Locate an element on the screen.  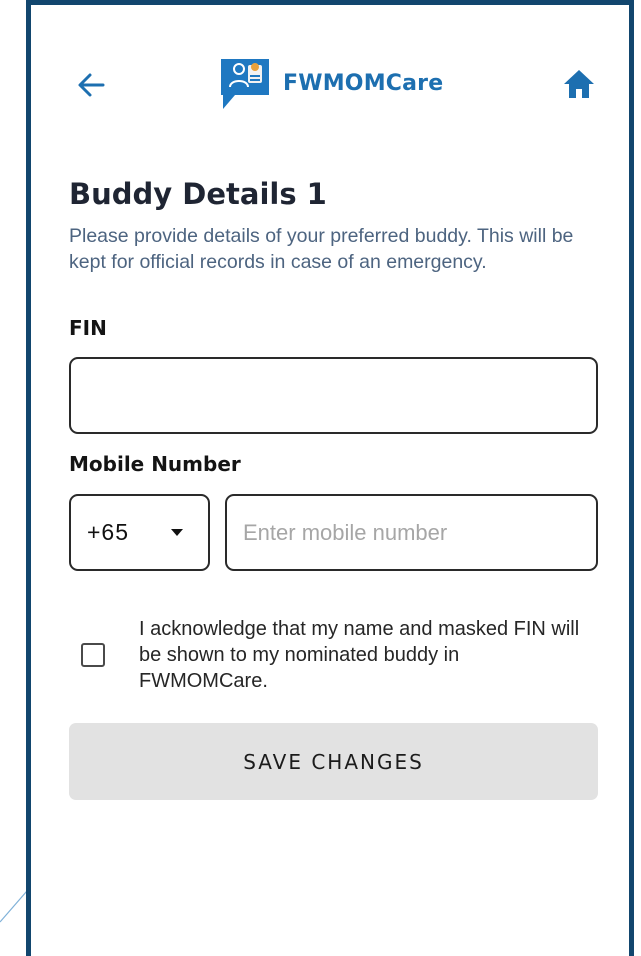
arrow-left-icon is located at coordinates (91, 85).